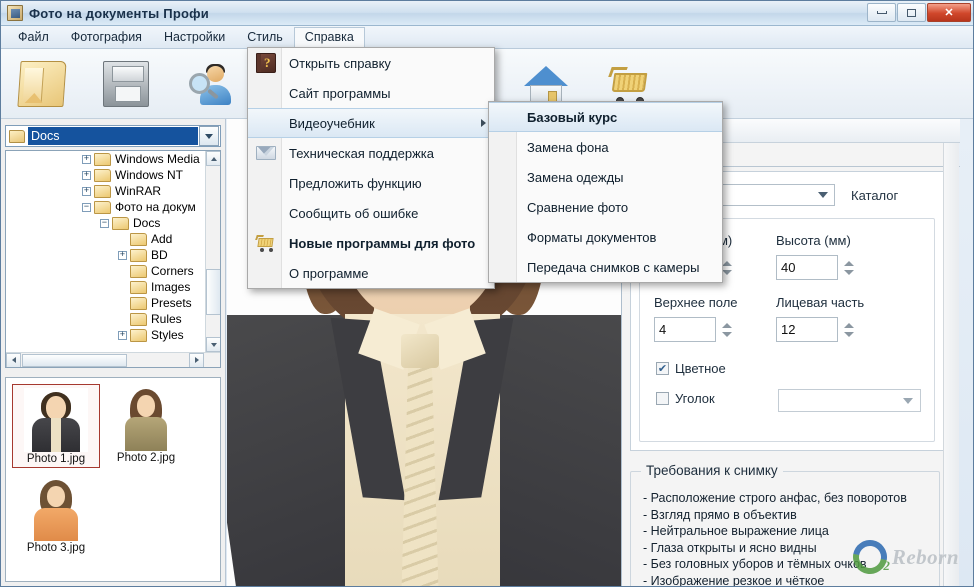  Describe the element at coordinates (546, 75) in the screenshot. I see `house-roof` at that location.